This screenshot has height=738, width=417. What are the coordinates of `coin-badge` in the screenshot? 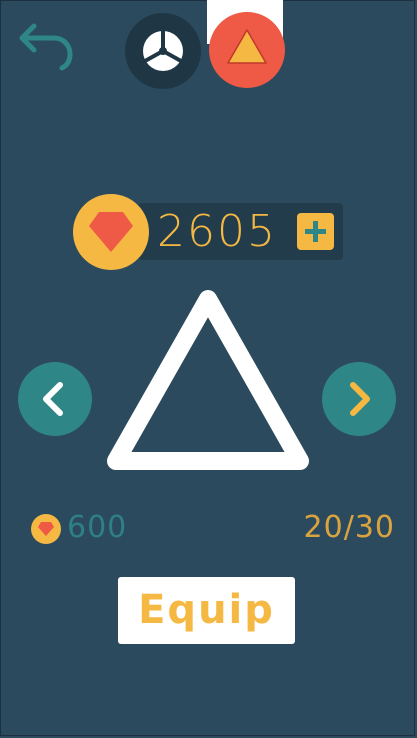 It's located at (111, 232).